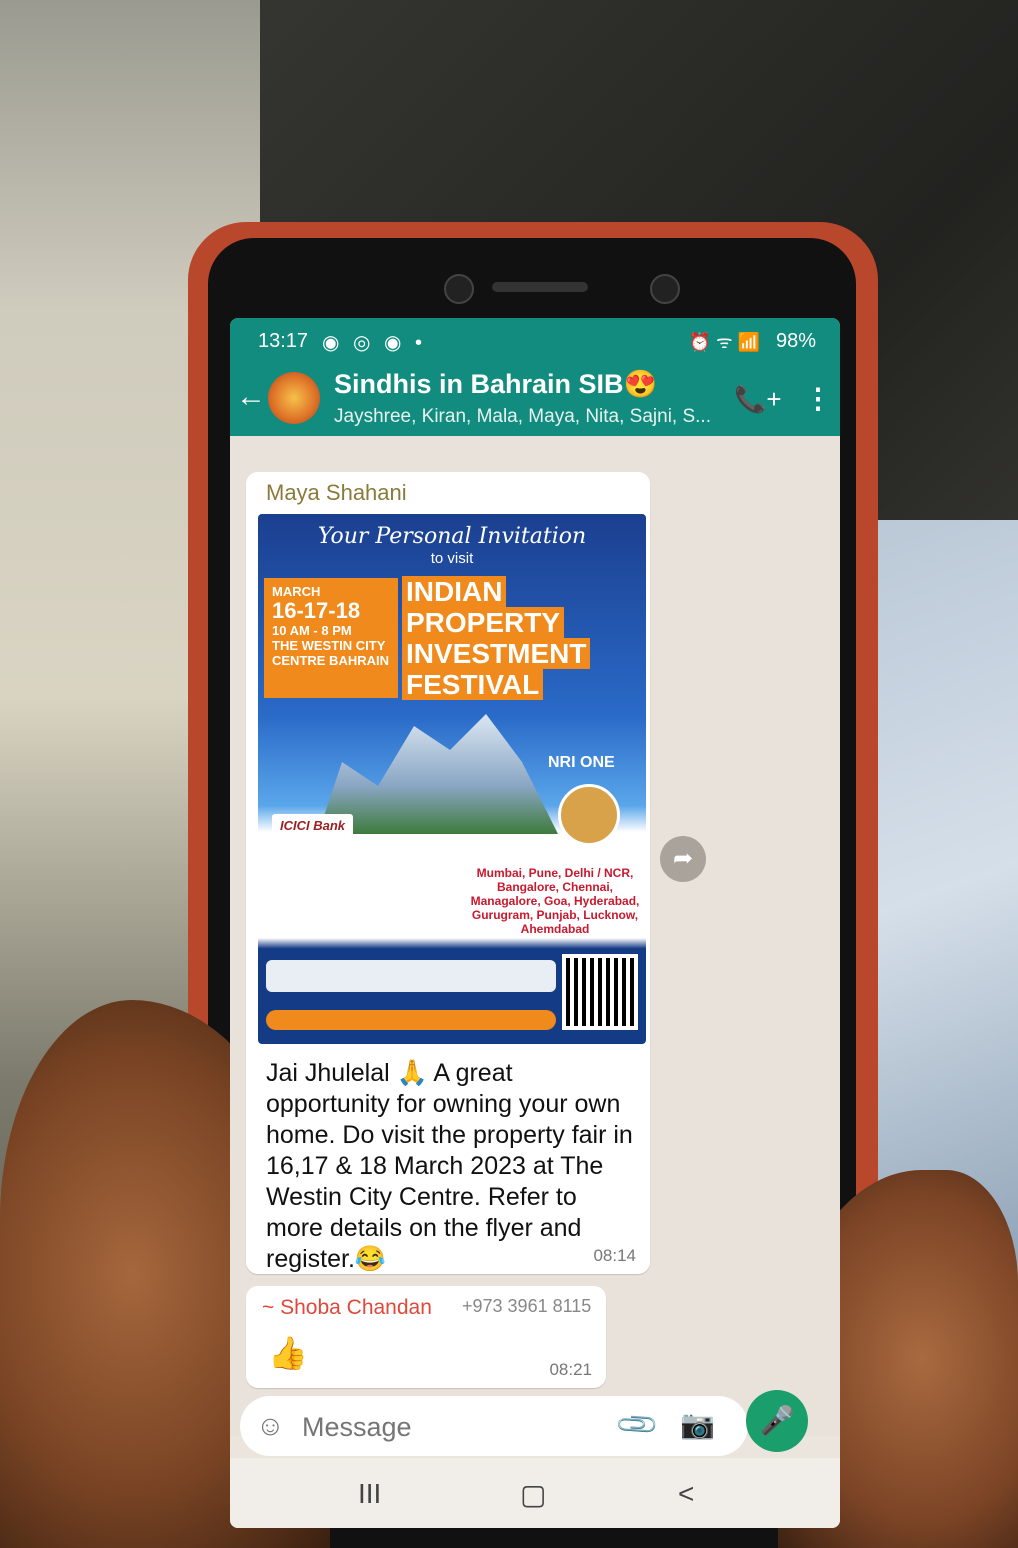 The image size is (1018, 1548). What do you see at coordinates (496, 653) in the screenshot?
I see `flyer-title-line: INVESTMENT` at bounding box center [496, 653].